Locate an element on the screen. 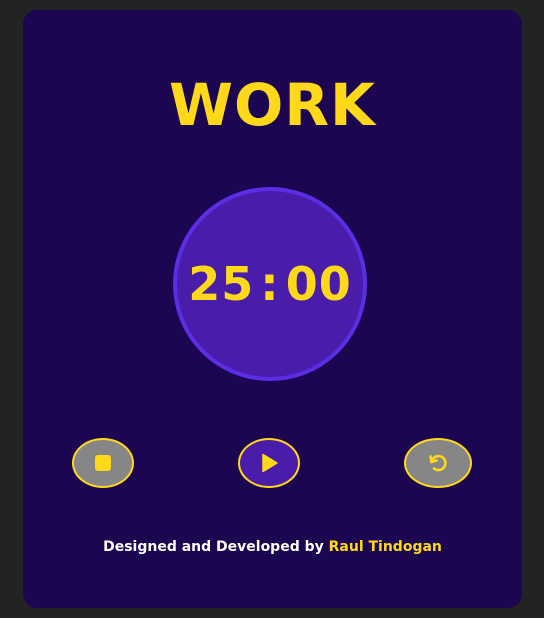 This screenshot has width=544, height=618. mode-title: WORK is located at coordinates (272, 105).